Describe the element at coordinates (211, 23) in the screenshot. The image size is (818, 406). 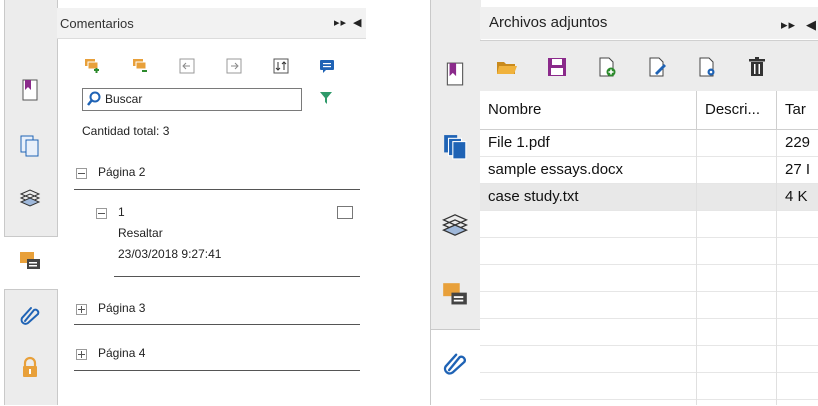
I see `comments-panel-header: Comentarios ▸▸ ◀` at that location.